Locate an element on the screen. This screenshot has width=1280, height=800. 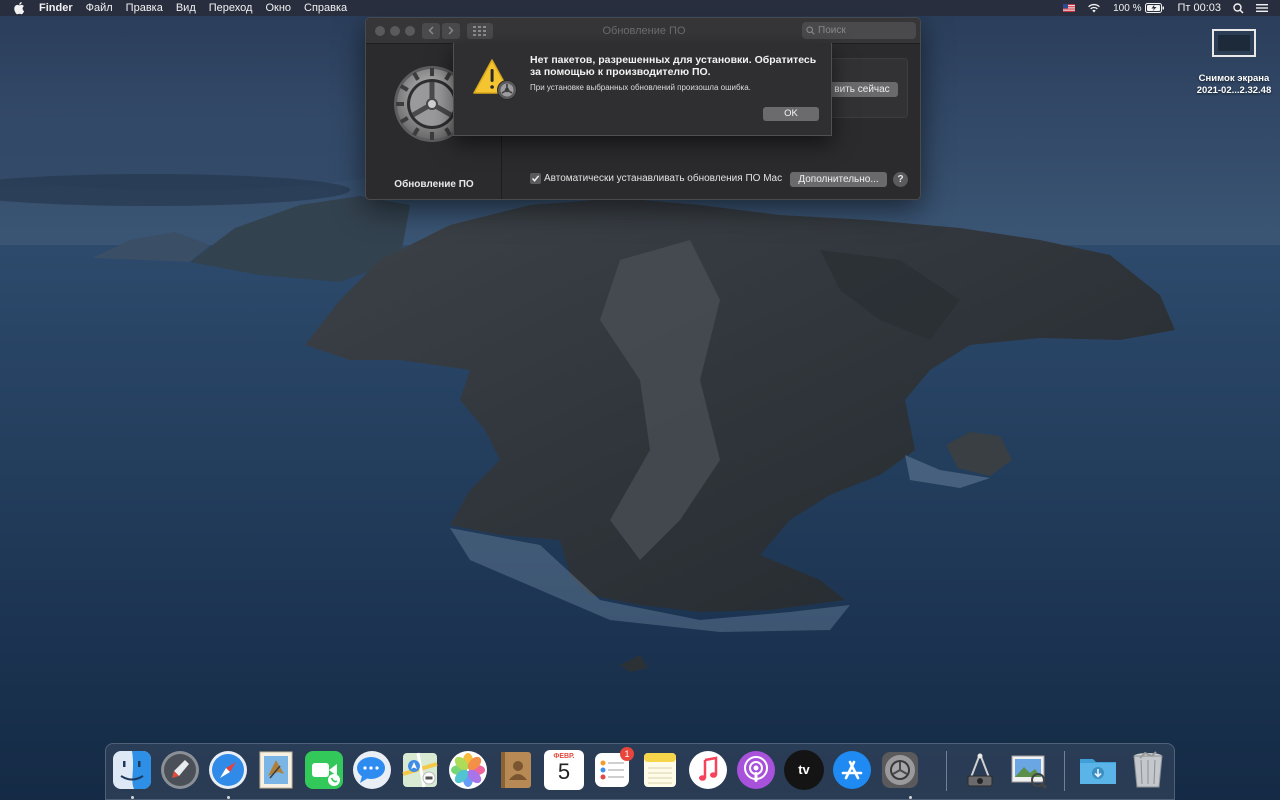
preview-icon is located at coordinates (1028, 770).